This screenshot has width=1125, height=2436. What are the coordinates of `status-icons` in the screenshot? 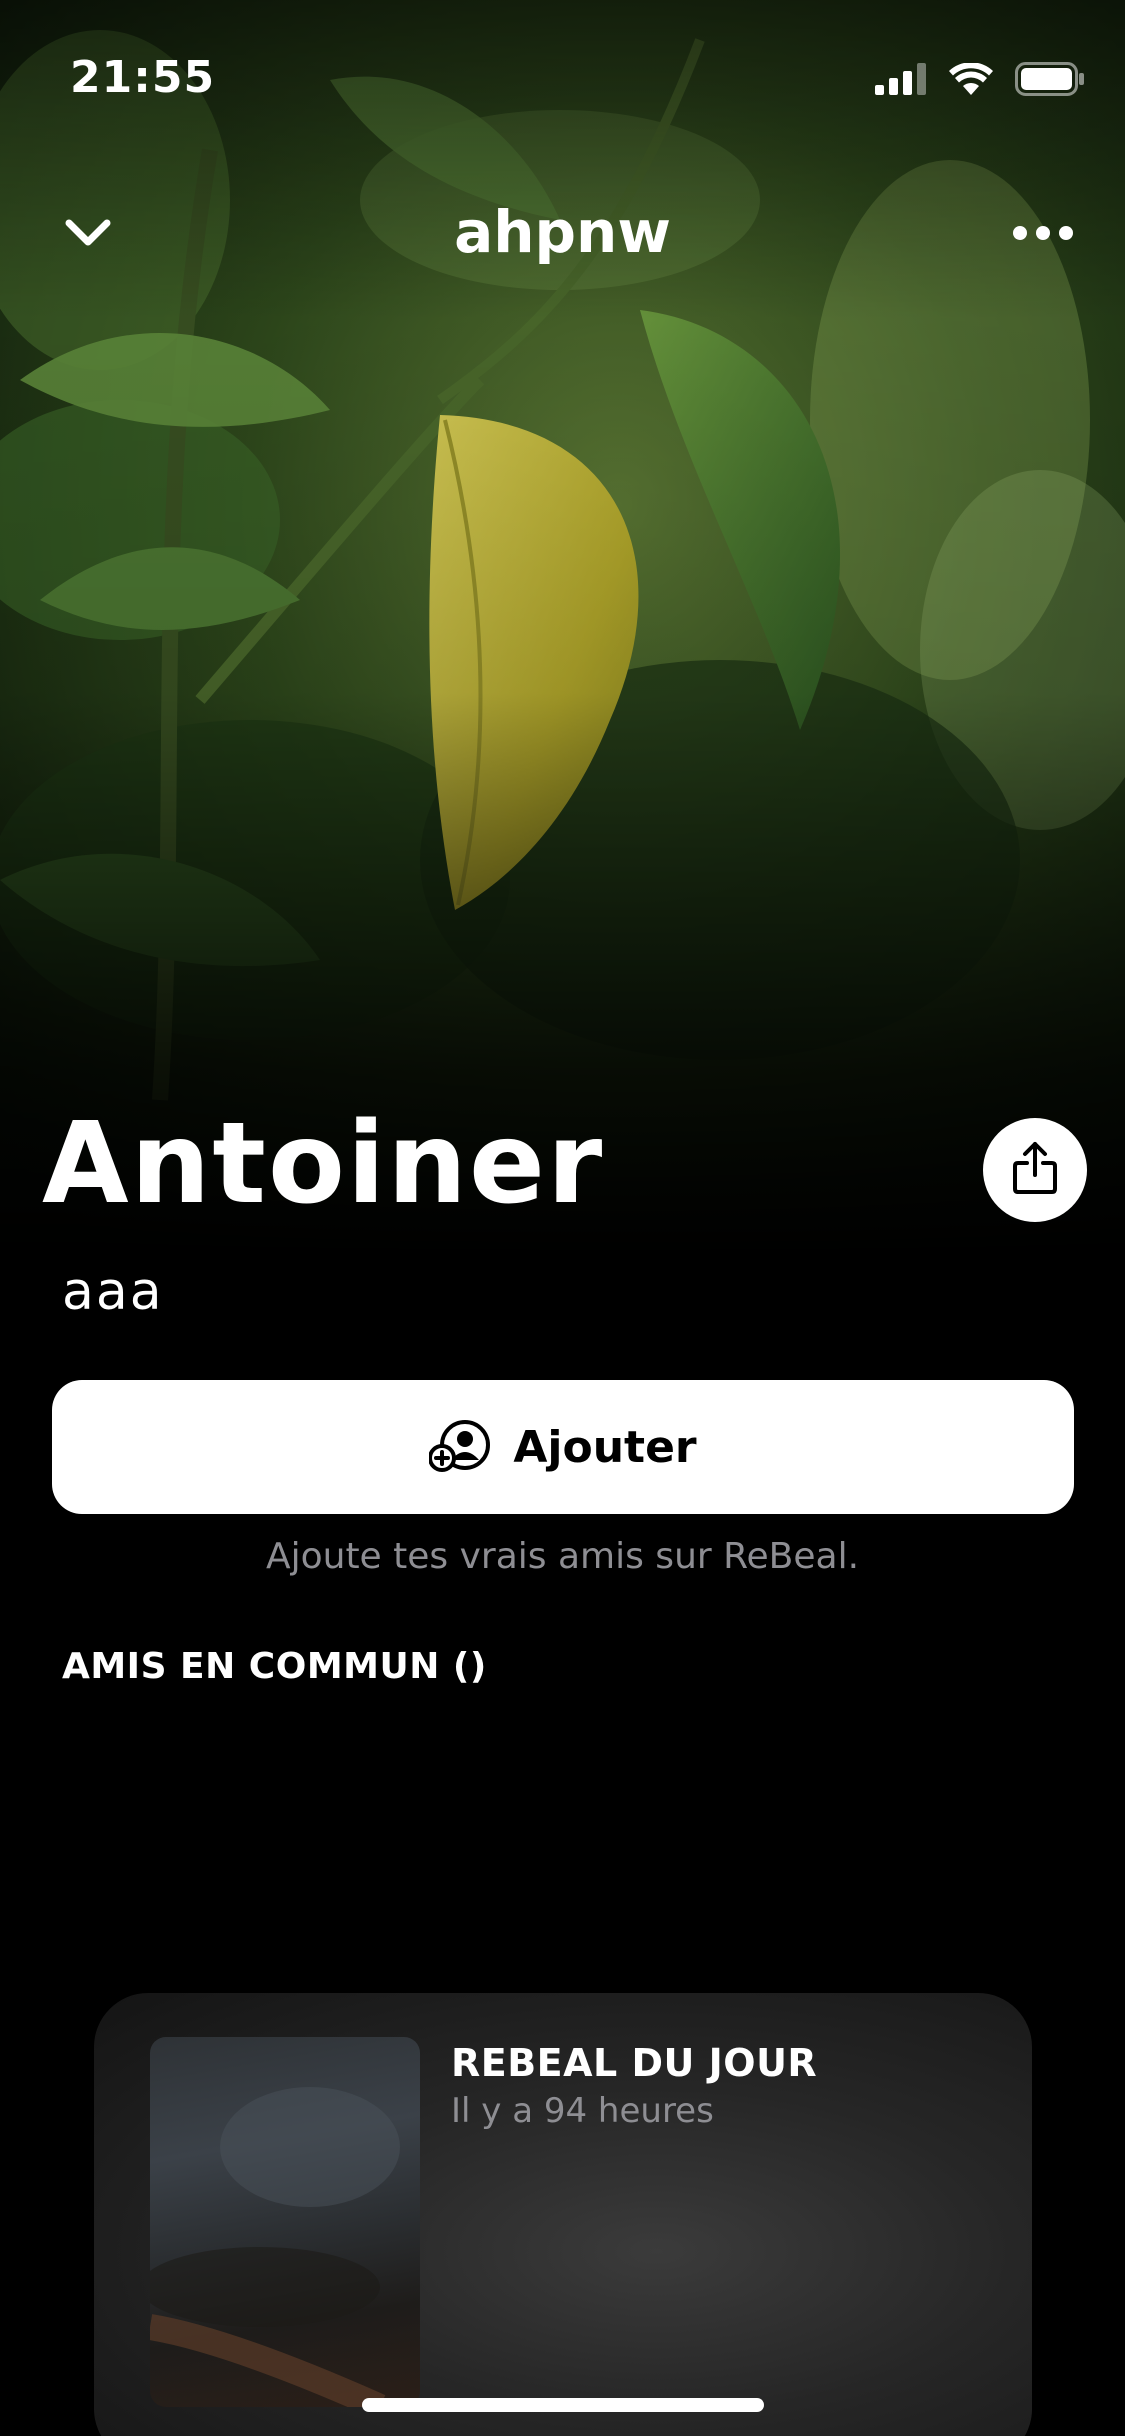 It's located at (980, 81).